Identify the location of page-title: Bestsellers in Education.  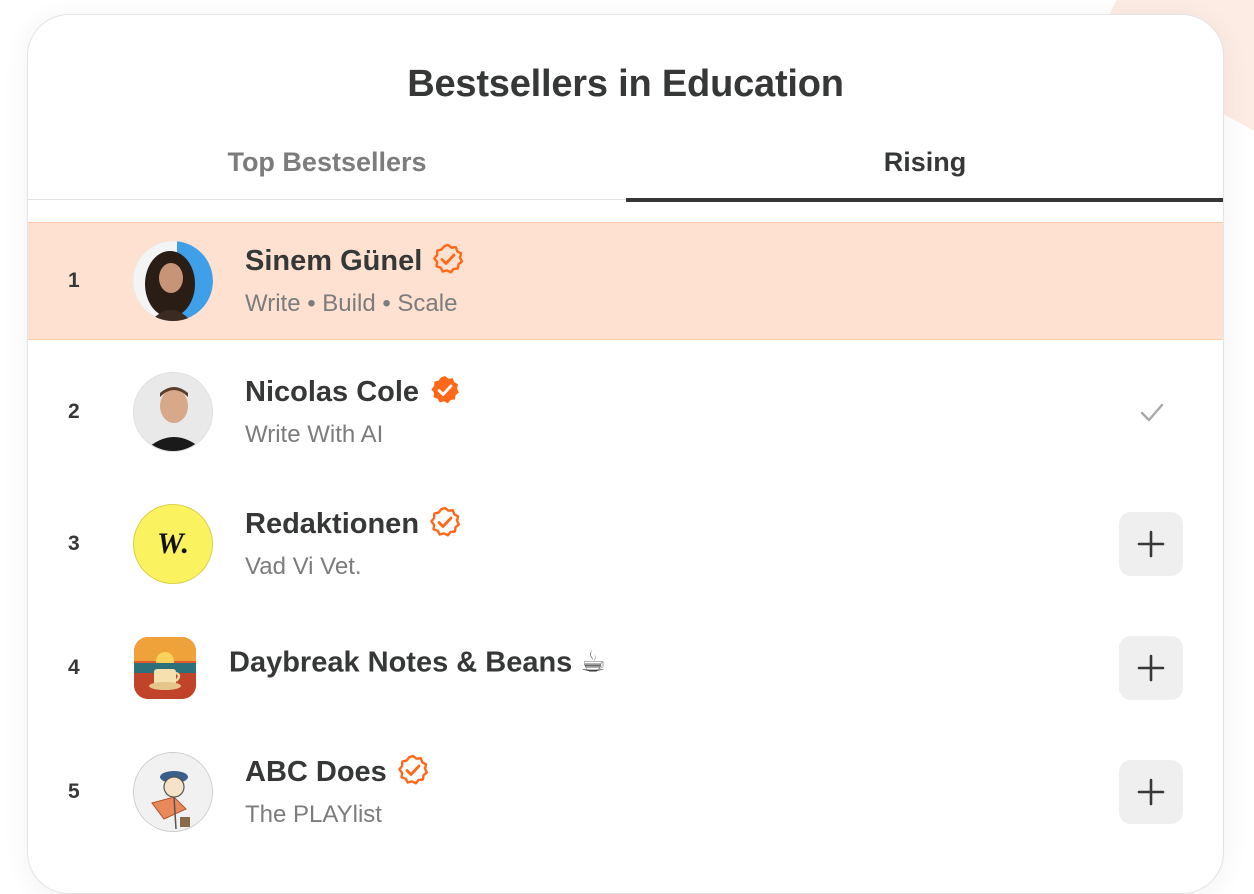
(625, 84).